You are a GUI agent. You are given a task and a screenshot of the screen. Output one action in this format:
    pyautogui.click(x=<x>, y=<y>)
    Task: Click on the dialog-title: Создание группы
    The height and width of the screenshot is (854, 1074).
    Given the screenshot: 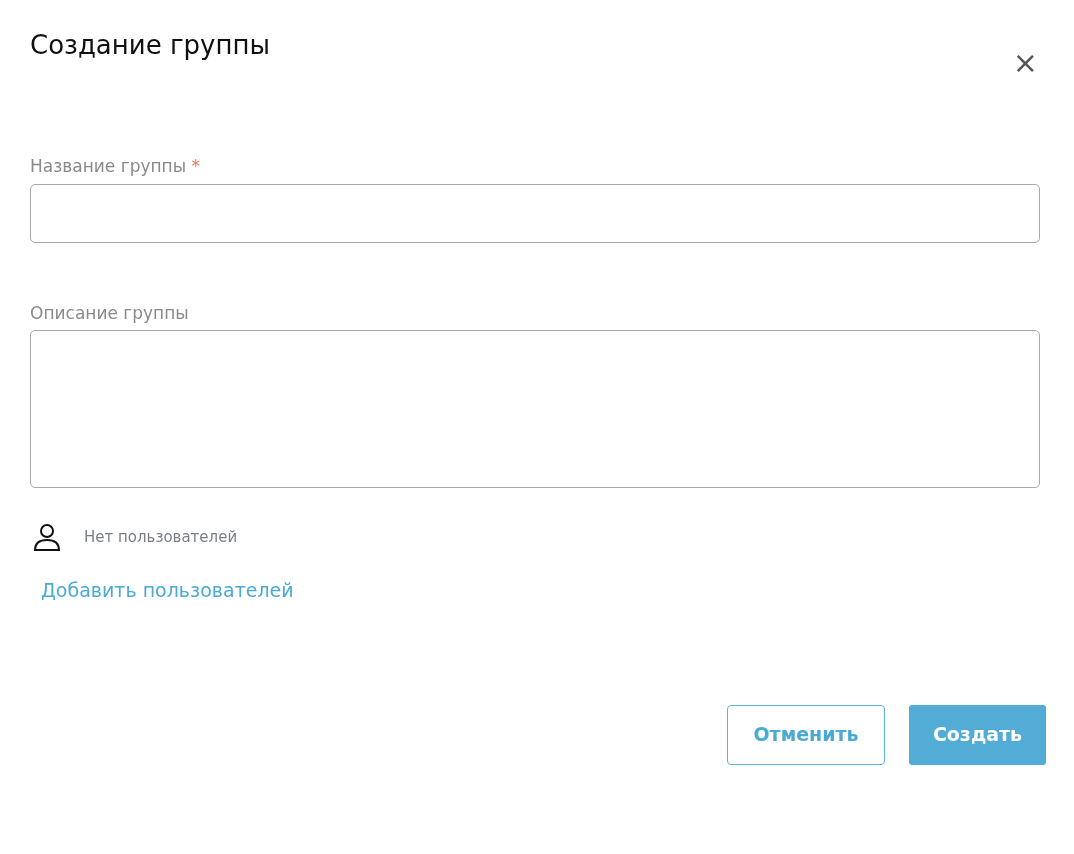 What is the action you would take?
    pyautogui.click(x=150, y=46)
    